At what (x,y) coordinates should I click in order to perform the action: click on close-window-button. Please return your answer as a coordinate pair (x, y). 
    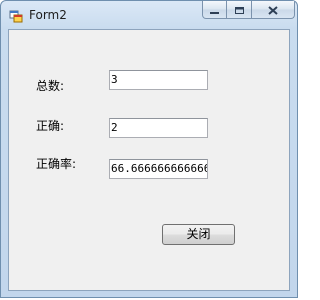
    Looking at the image, I should click on (273, 10).